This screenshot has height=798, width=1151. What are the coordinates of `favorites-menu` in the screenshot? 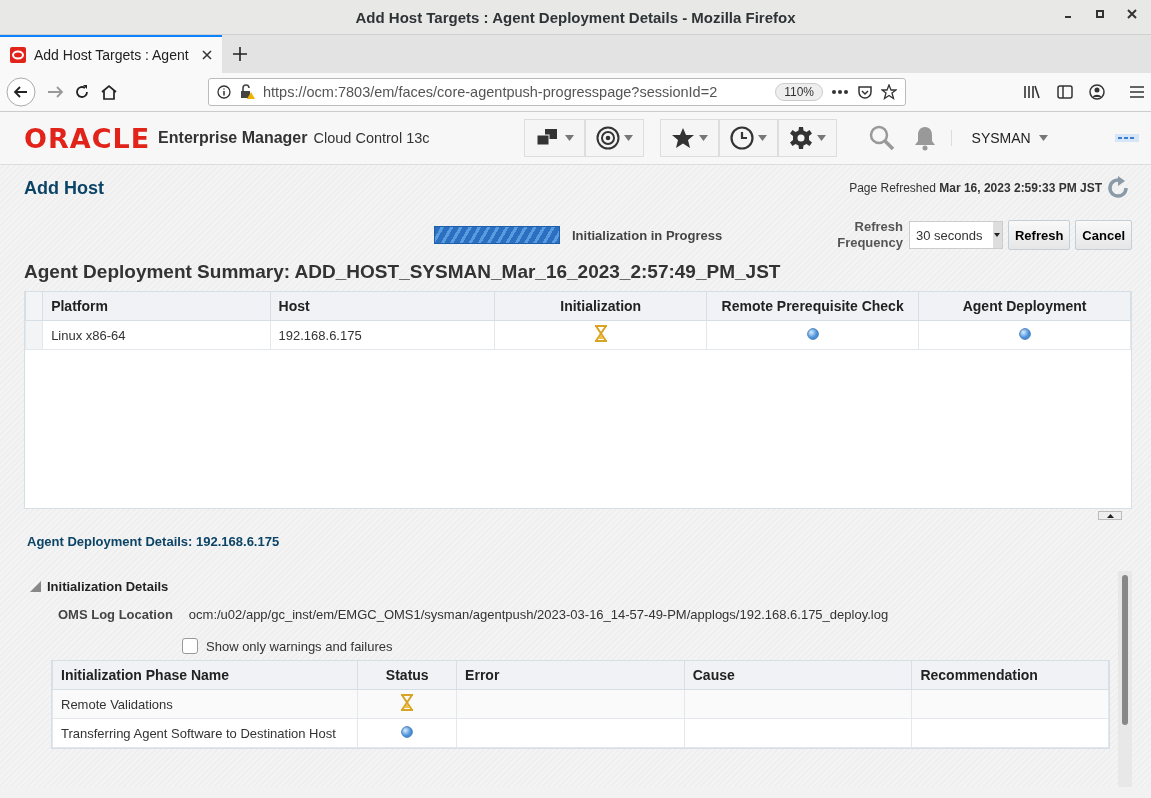 It's located at (689, 138).